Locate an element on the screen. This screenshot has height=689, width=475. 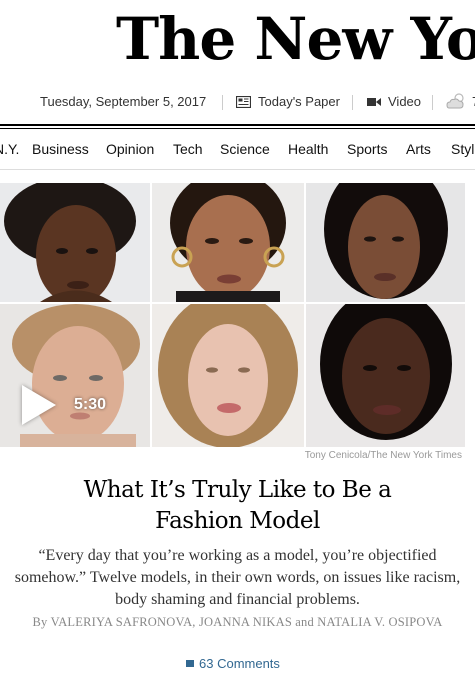
video-camera-icon is located at coordinates (374, 101).